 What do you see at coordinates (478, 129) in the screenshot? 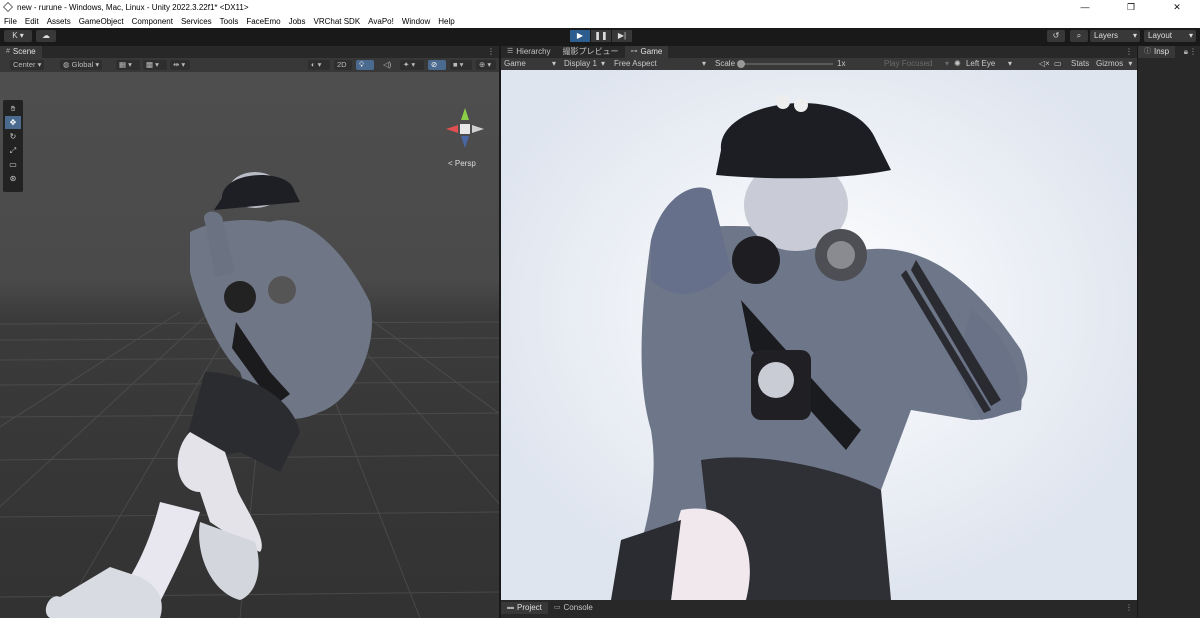
I see `gizmo-neg-x-axis` at bounding box center [478, 129].